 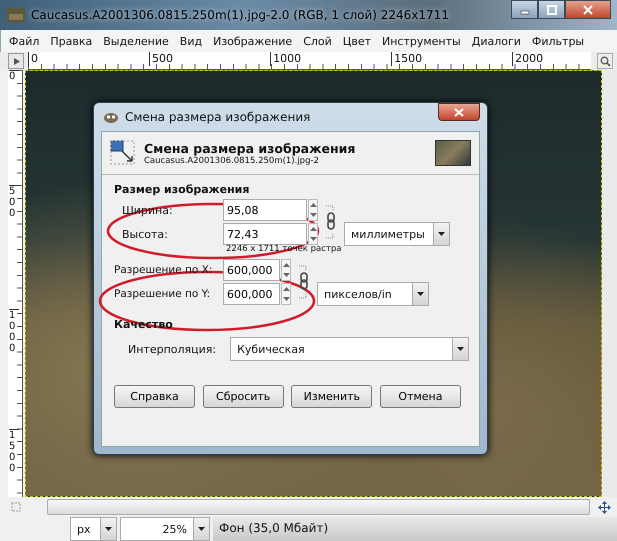 What do you see at coordinates (16, 15) in the screenshot?
I see `image-thumbnail-icon` at bounding box center [16, 15].